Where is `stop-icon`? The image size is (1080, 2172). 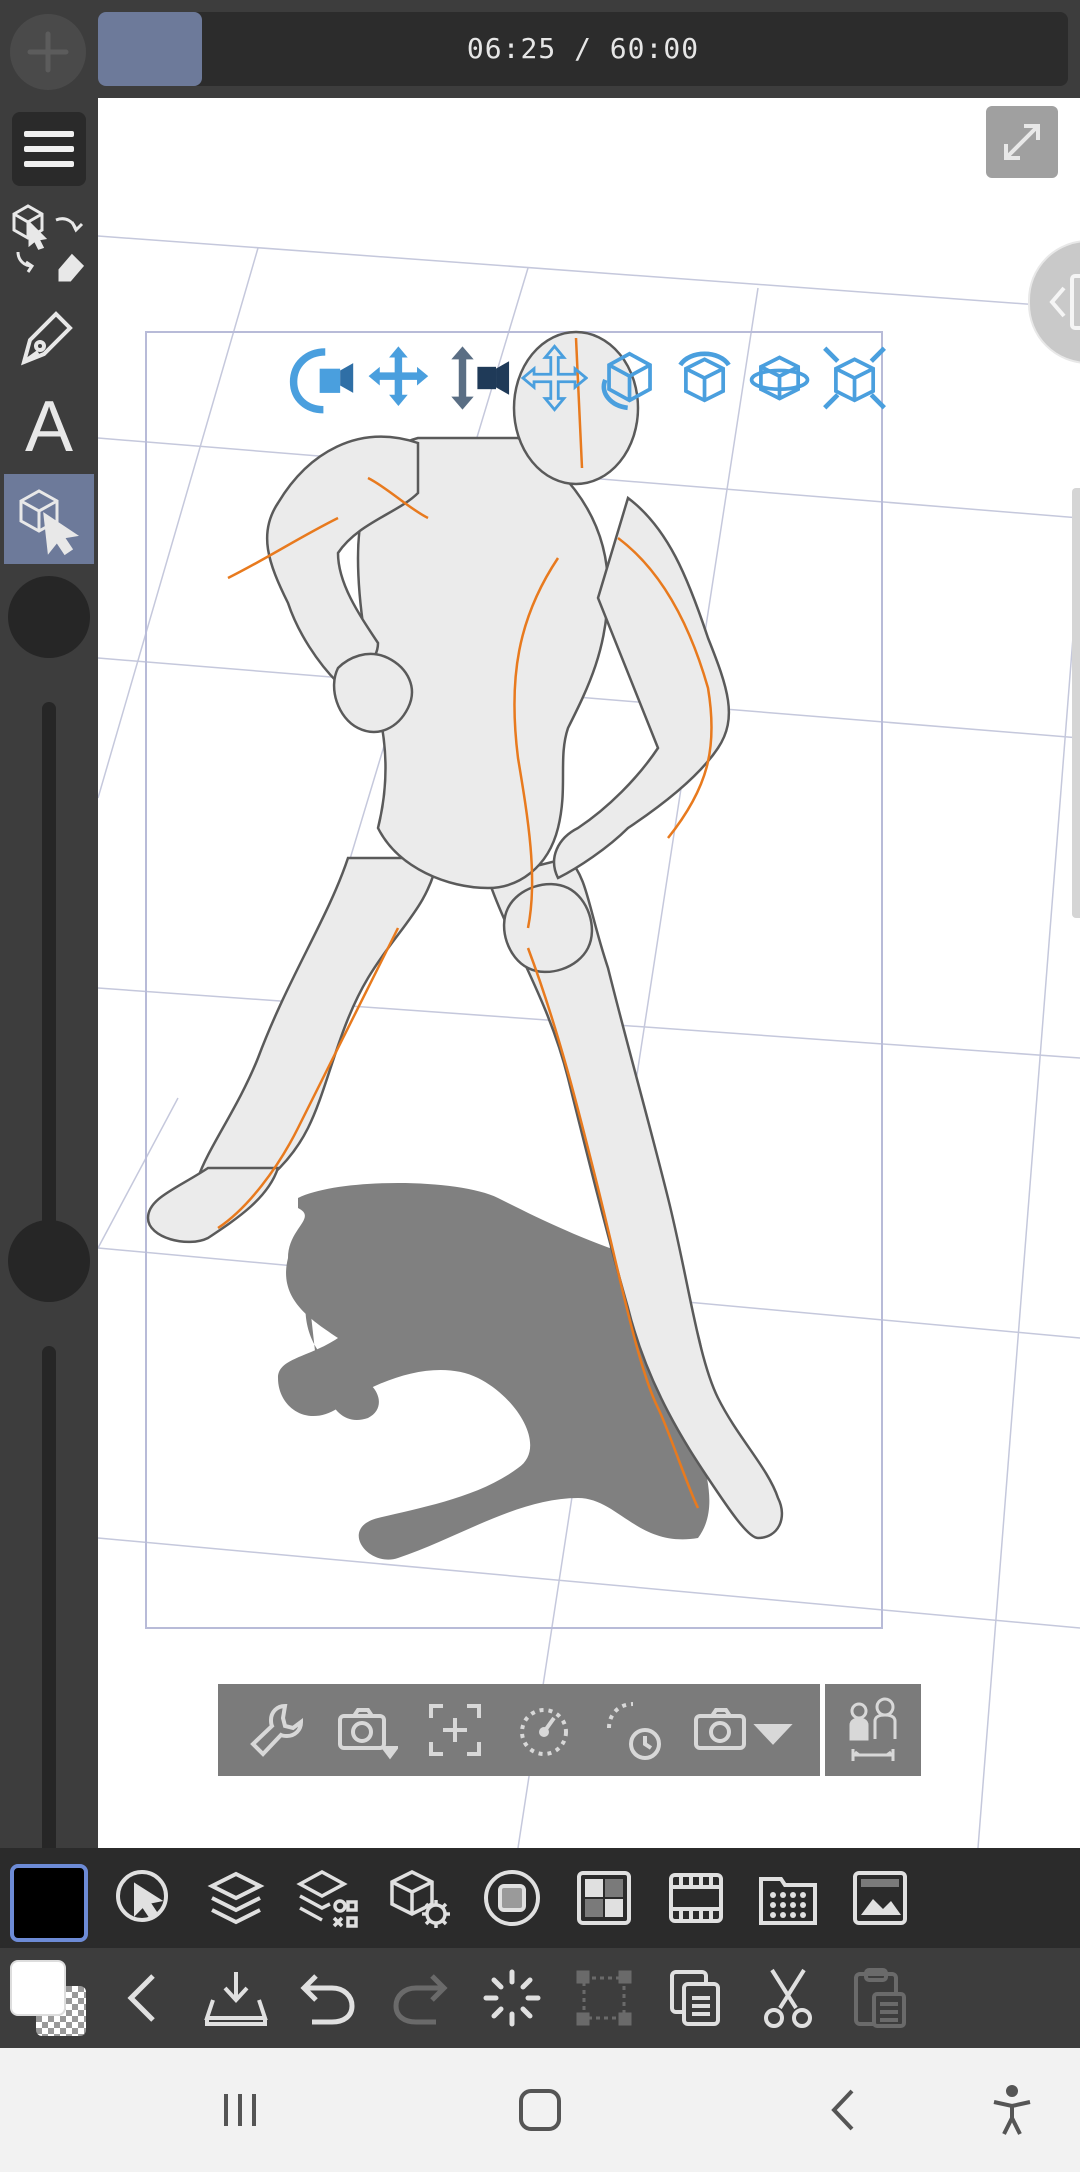
stop-icon is located at coordinates (512, 1898).